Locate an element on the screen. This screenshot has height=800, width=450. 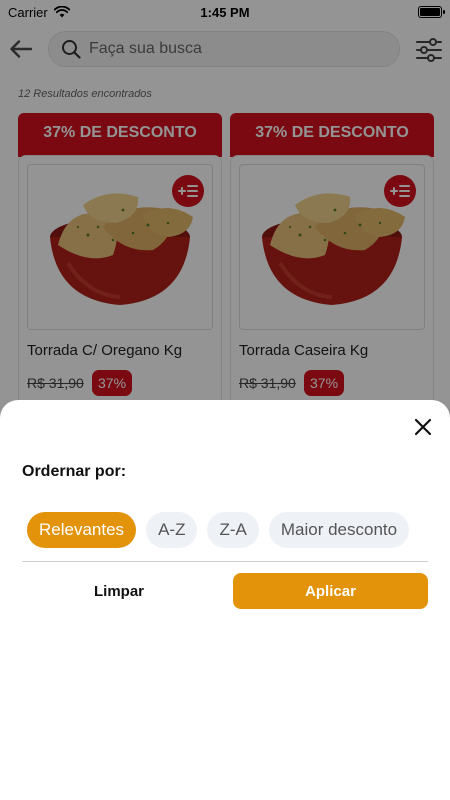
sort-title: Ordernar por: is located at coordinates (74, 471).